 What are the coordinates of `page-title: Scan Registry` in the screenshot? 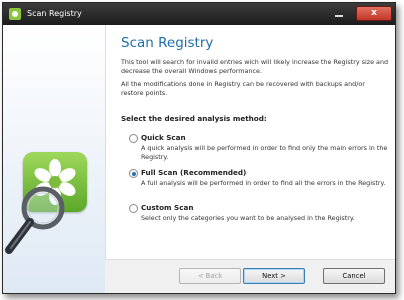 It's located at (167, 43).